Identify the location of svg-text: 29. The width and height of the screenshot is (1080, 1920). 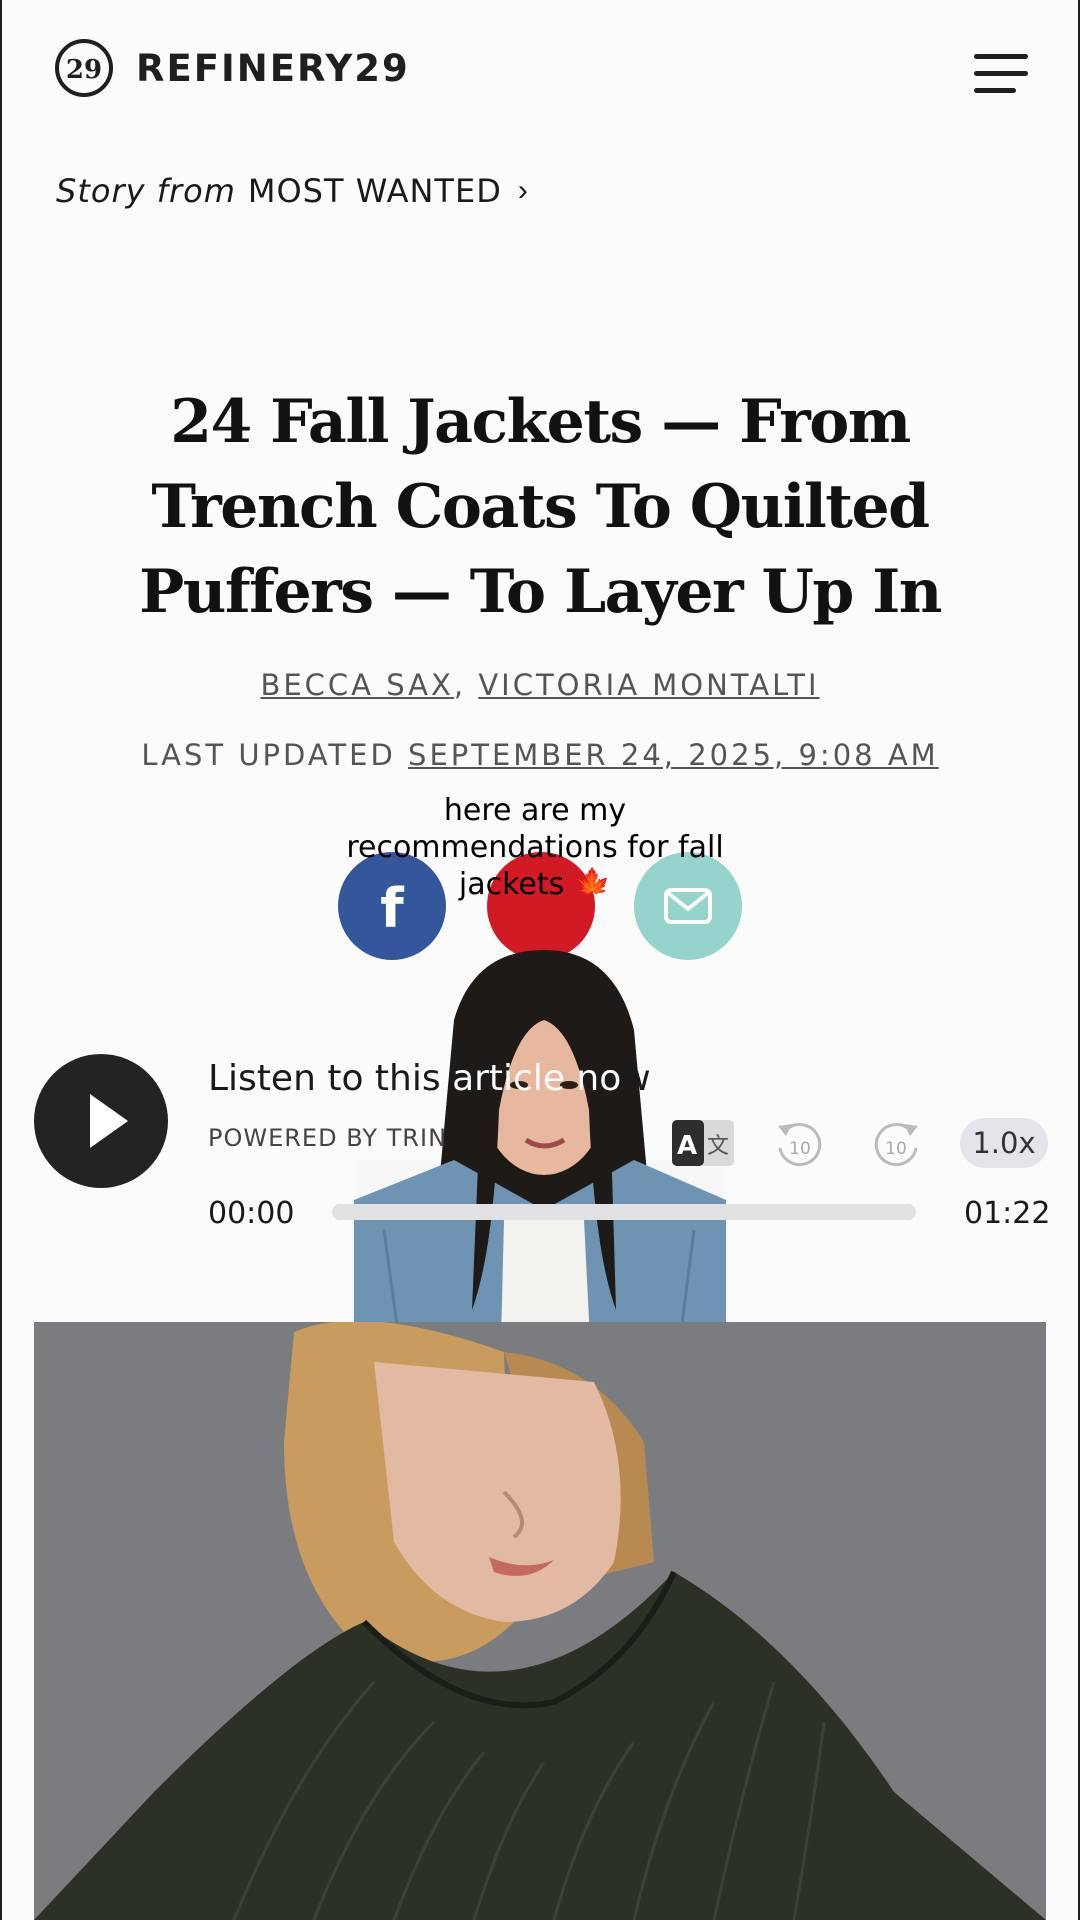
(84, 70).